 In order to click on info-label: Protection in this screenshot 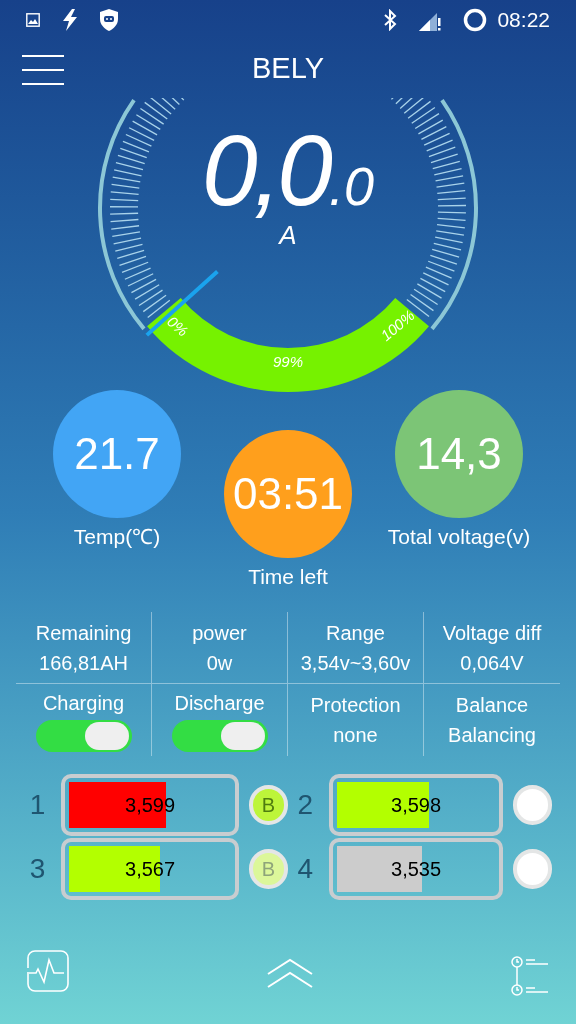, I will do `click(355, 705)`.